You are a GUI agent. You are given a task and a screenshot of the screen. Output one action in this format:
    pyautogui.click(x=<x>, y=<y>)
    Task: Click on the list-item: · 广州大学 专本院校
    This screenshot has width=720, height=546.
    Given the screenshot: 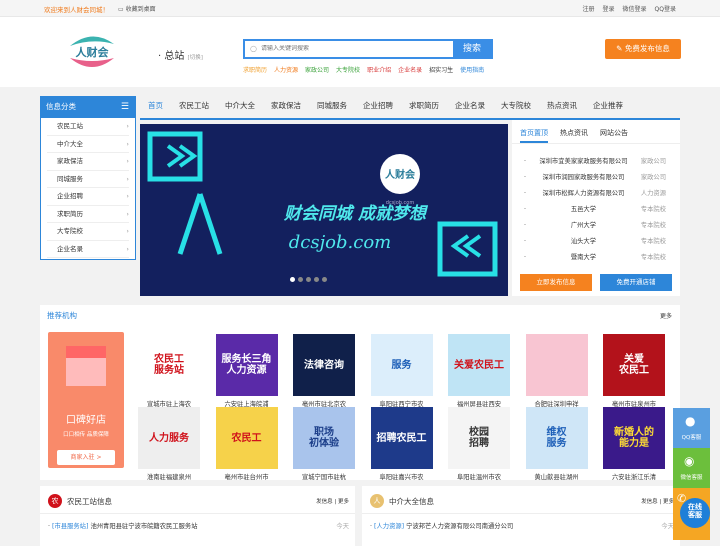 What is the action you would take?
    pyautogui.click(x=596, y=226)
    